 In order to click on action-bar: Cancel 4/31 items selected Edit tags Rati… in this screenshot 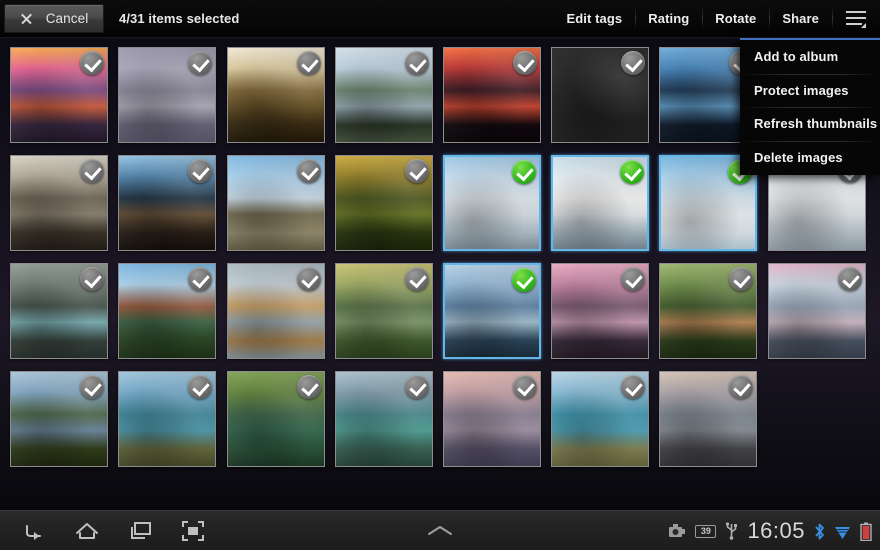, I will do `click(440, 18)`.